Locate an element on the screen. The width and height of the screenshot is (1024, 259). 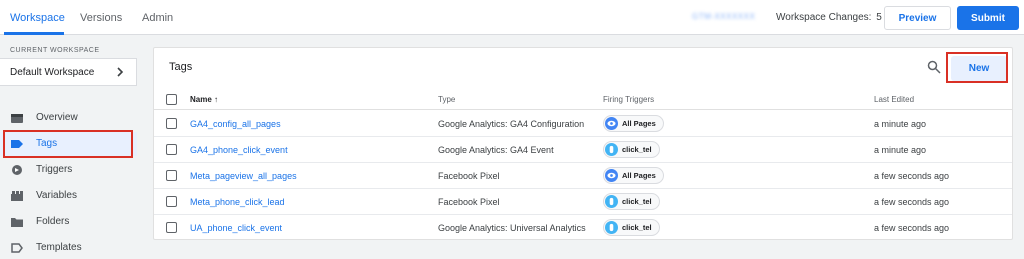
submit-button: Submit is located at coordinates (988, 18).